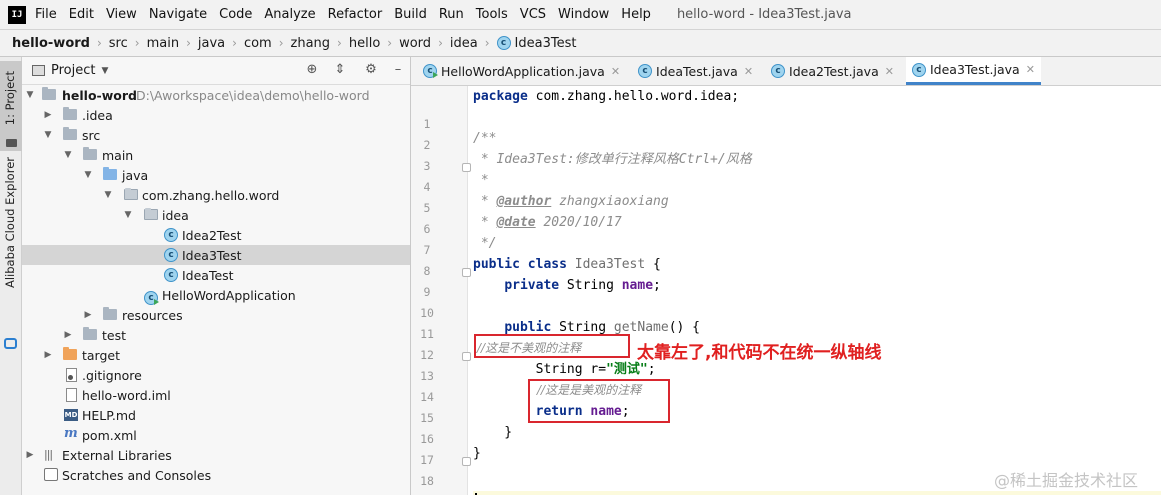 The width and height of the screenshot is (1161, 495). I want to click on line-number: 18, so click(427, 481).